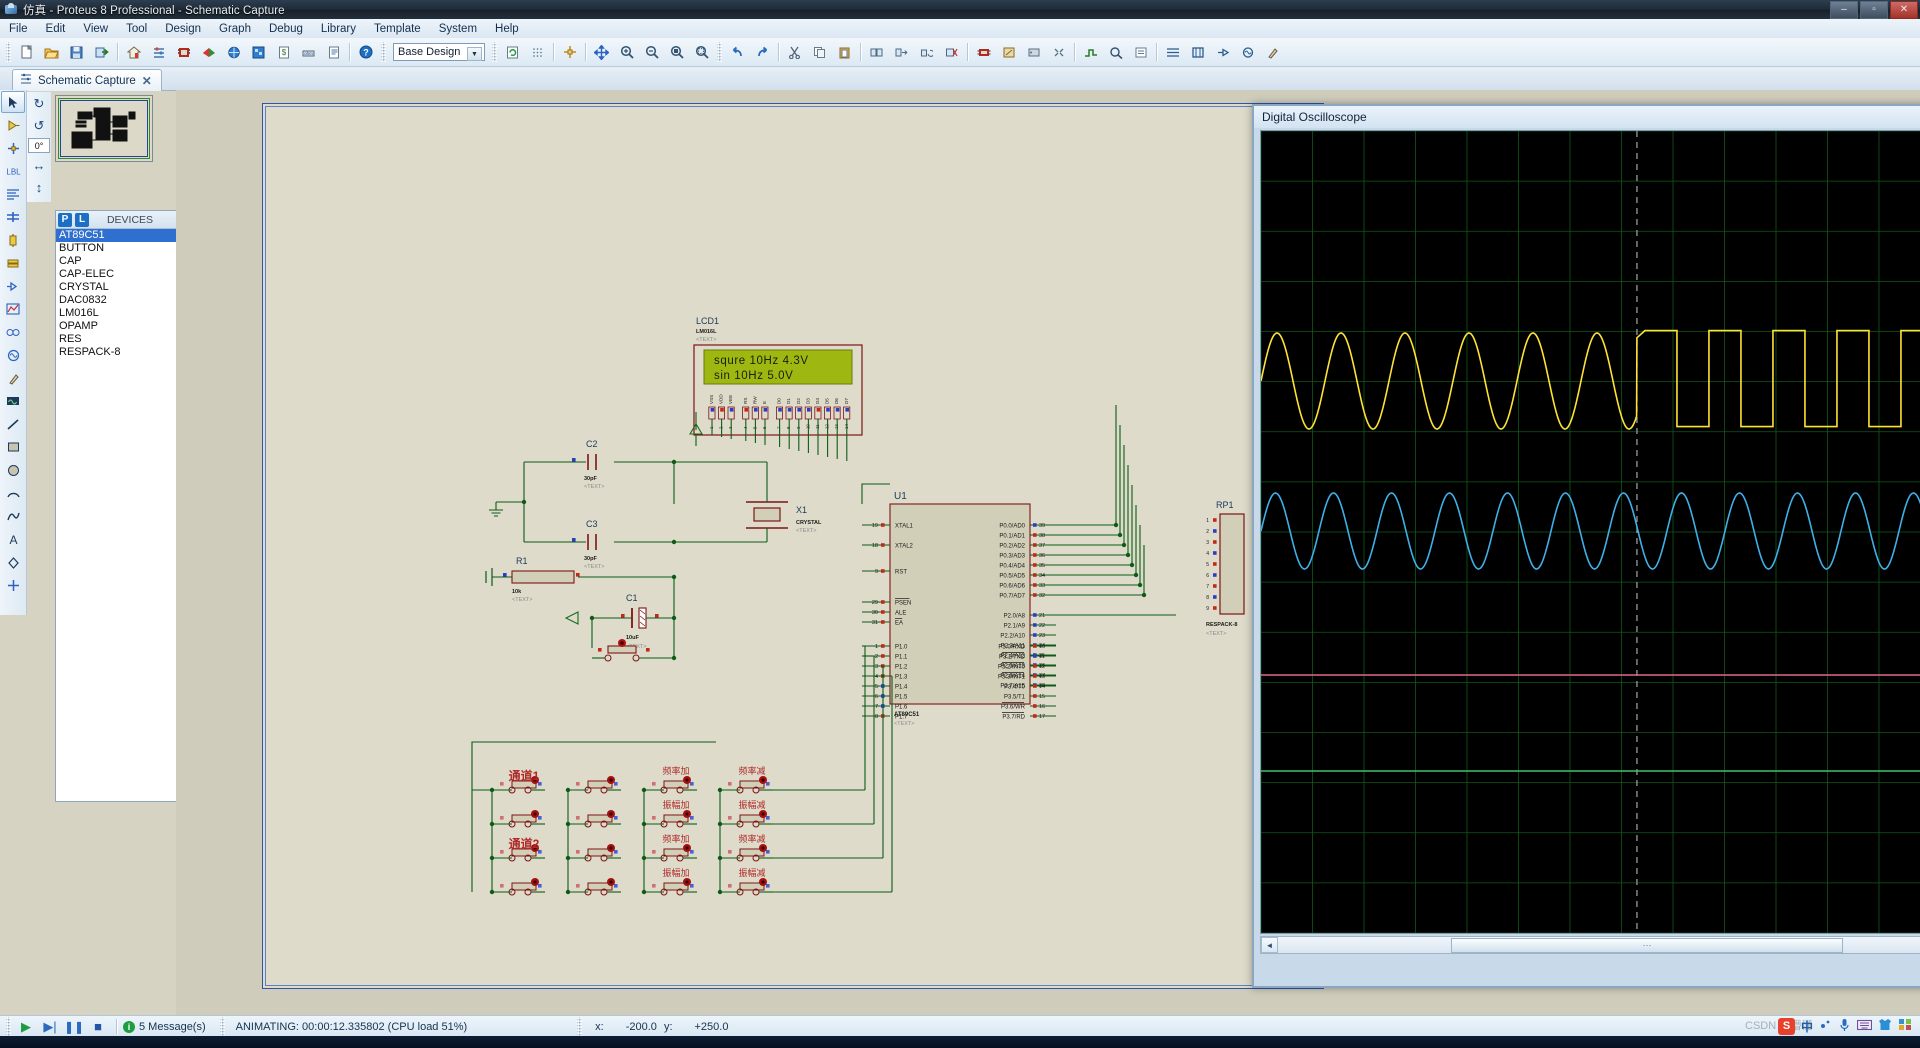 Image resolution: width=1920 pixels, height=1048 pixels. What do you see at coordinates (1647, 945) in the screenshot?
I see `scroll-thumb: ⋯` at bounding box center [1647, 945].